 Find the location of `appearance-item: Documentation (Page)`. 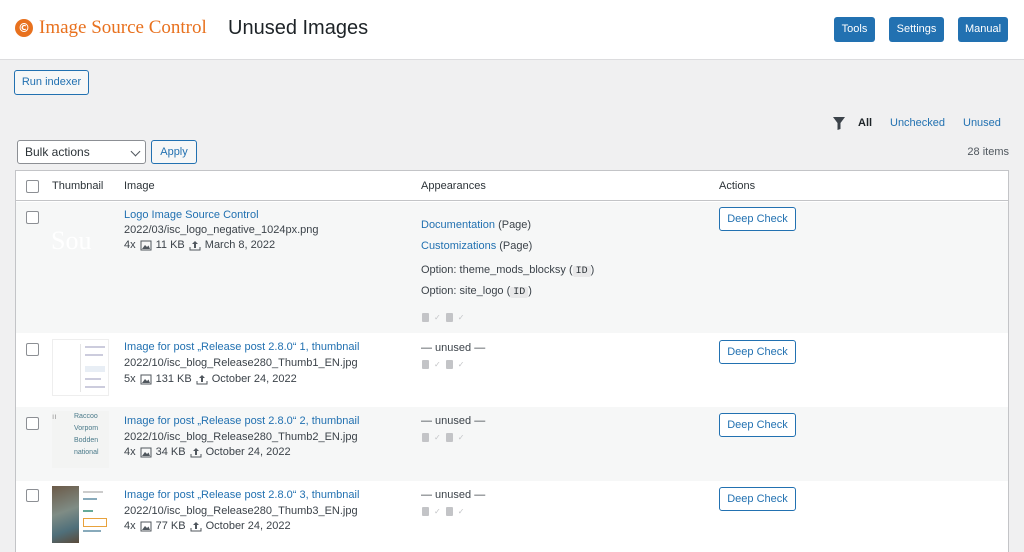

appearance-item: Documentation (Page) is located at coordinates (476, 225).